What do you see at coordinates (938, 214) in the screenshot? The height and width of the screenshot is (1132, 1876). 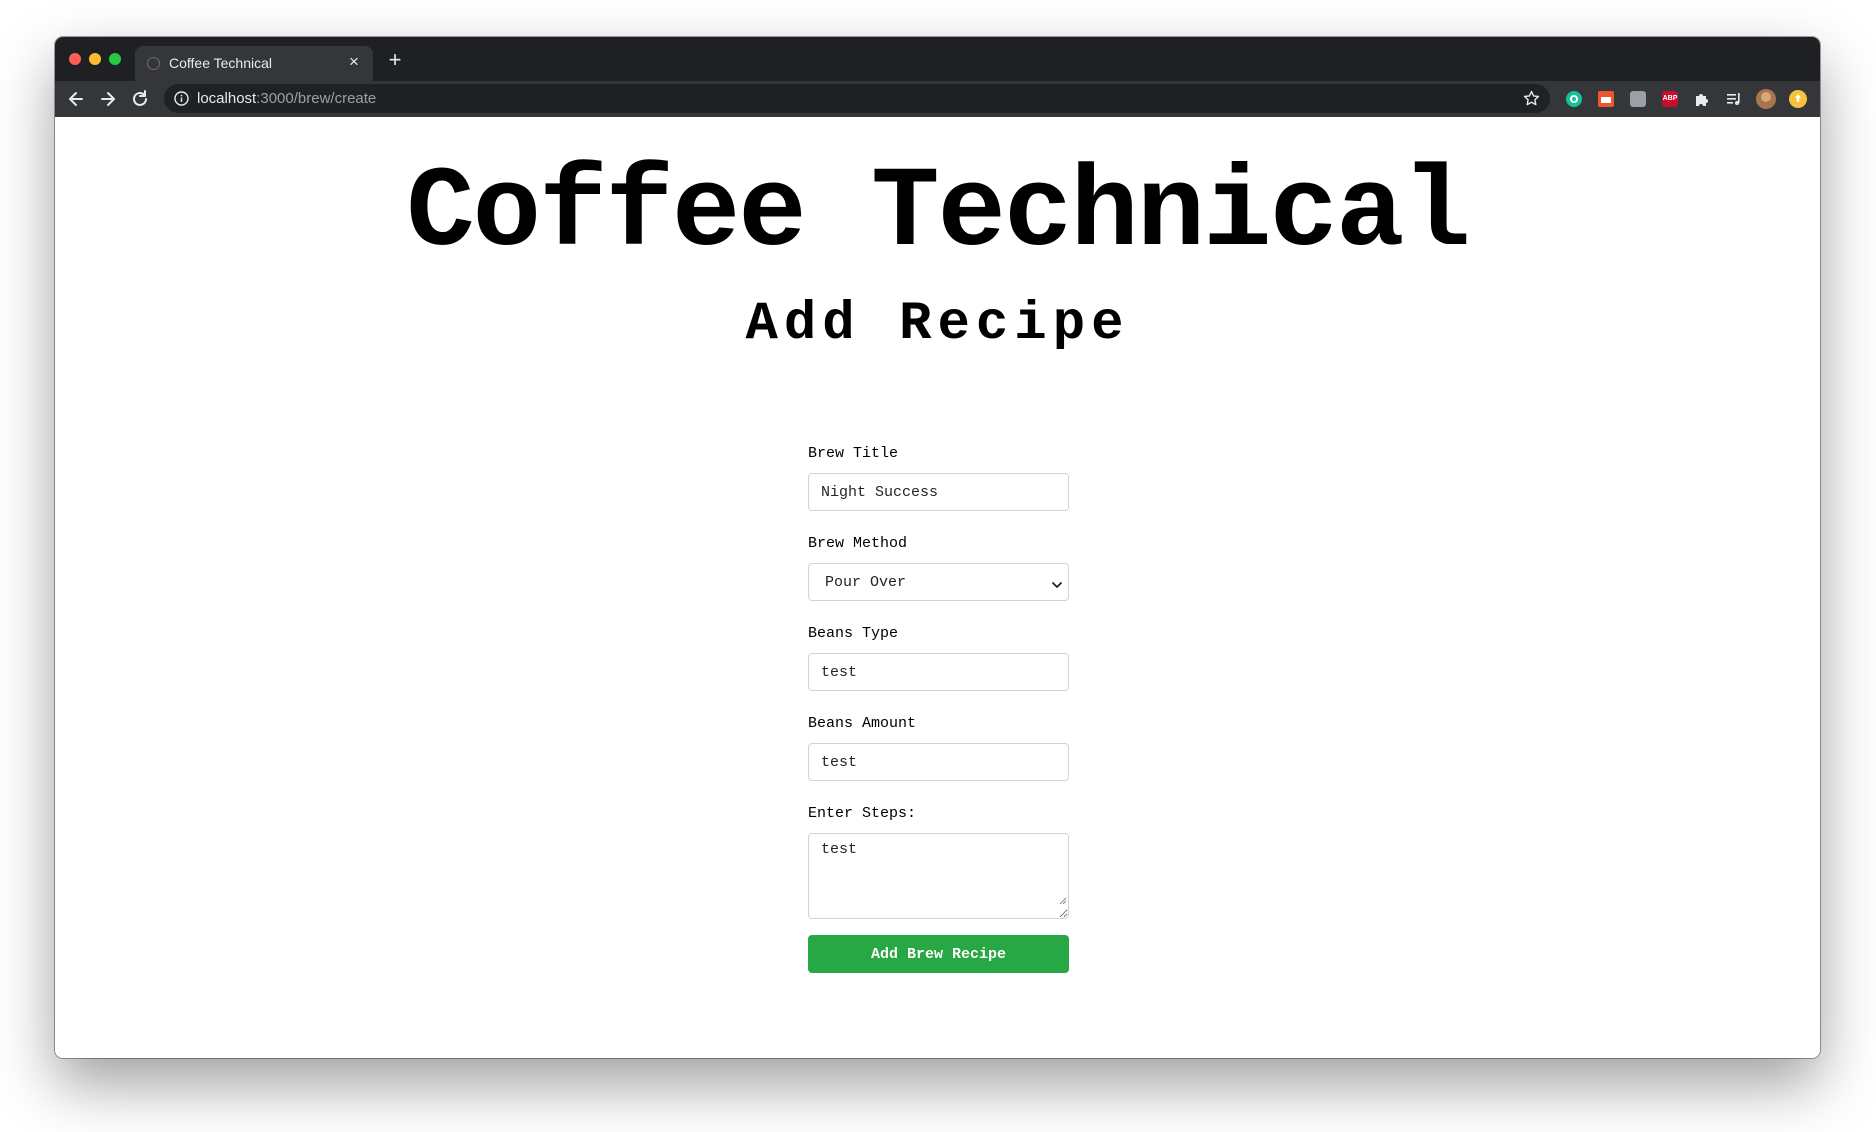 I see `site-title: Coffee Technical` at bounding box center [938, 214].